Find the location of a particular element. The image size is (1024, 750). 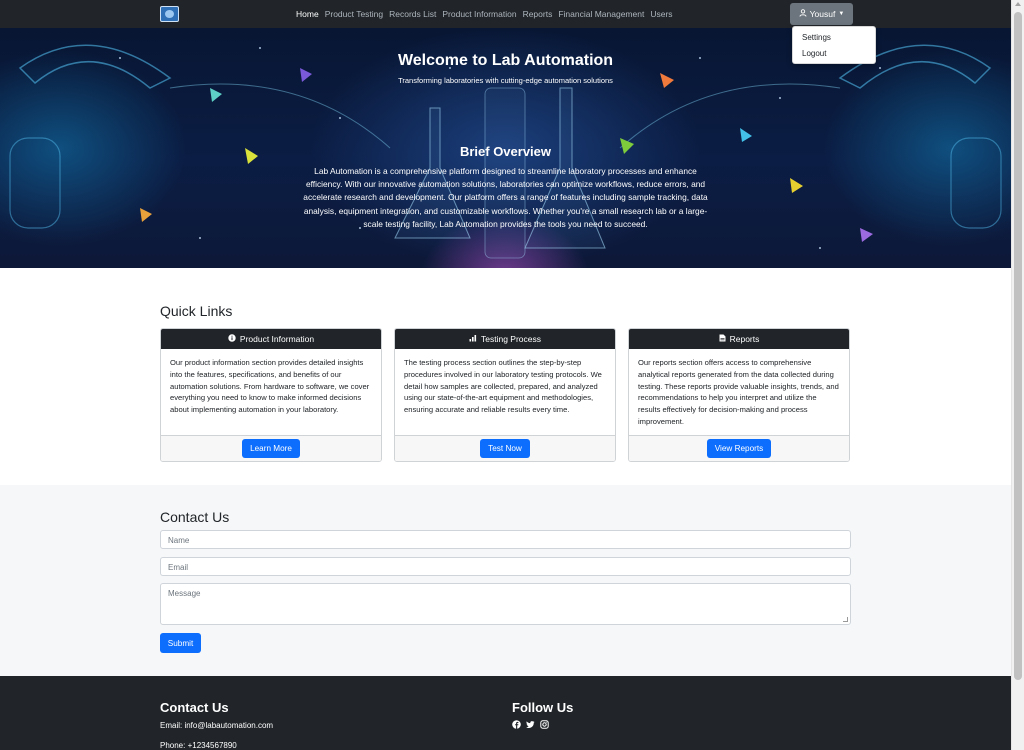

logo is located at coordinates (169, 14).